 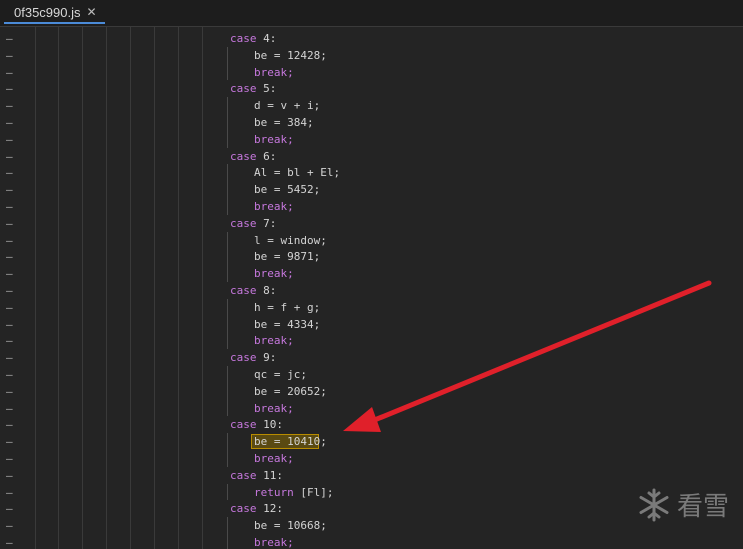 I want to click on code-text: case 4:, so click(x=253, y=38).